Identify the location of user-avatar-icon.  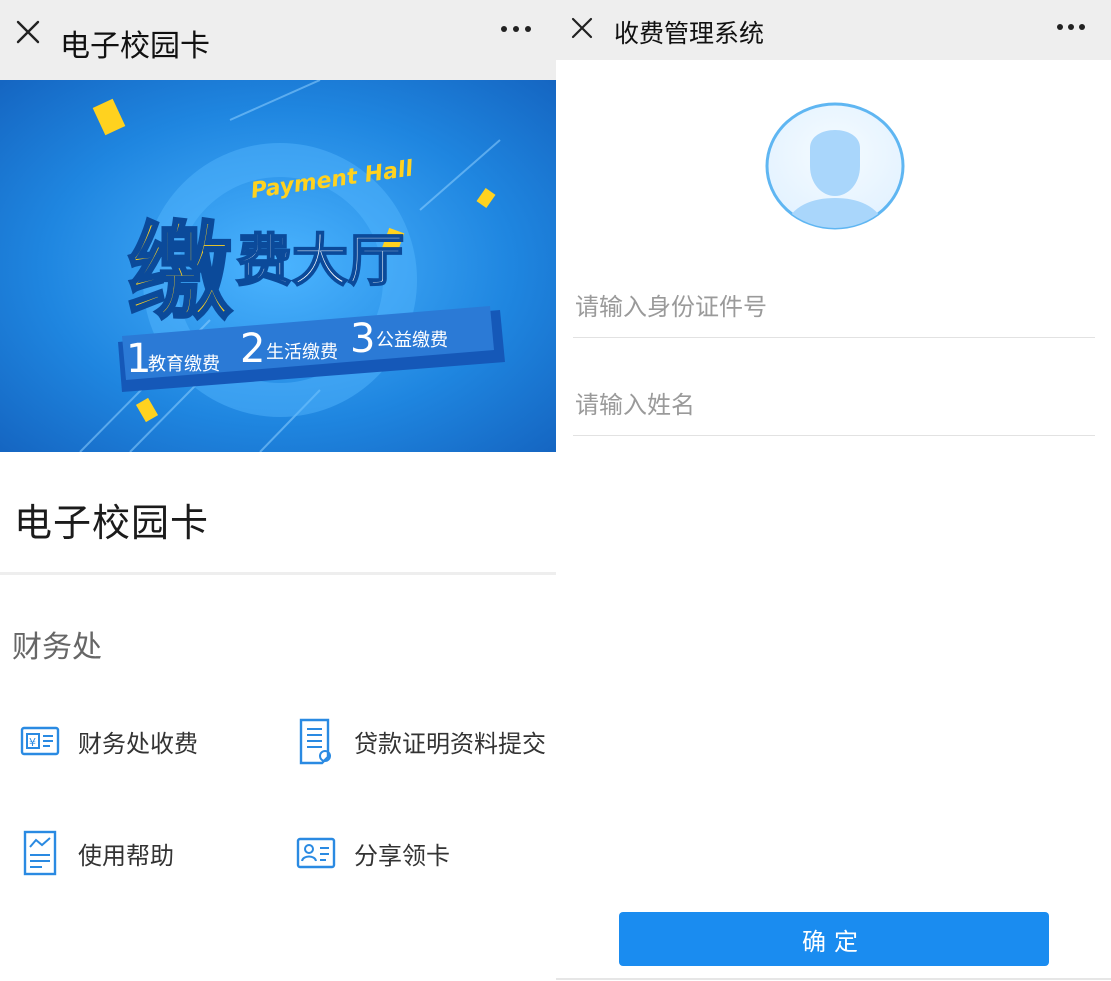
(835, 166).